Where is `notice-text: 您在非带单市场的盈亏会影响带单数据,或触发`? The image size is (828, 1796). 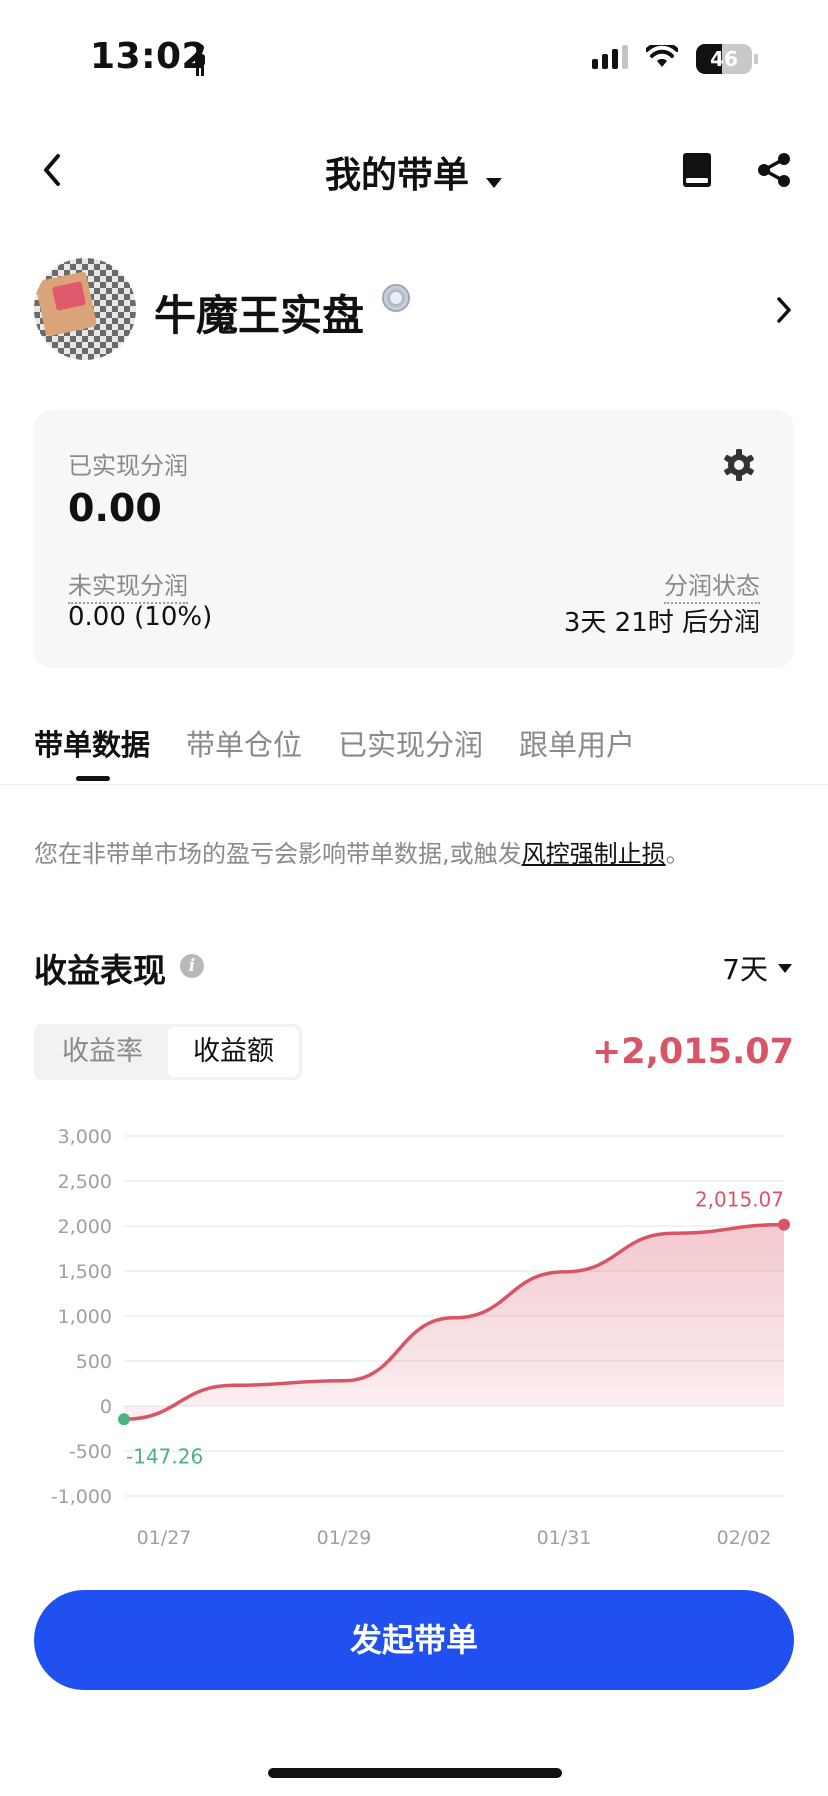 notice-text: 您在非带单市场的盈亏会影响带单数据,或触发 is located at coordinates (278, 854).